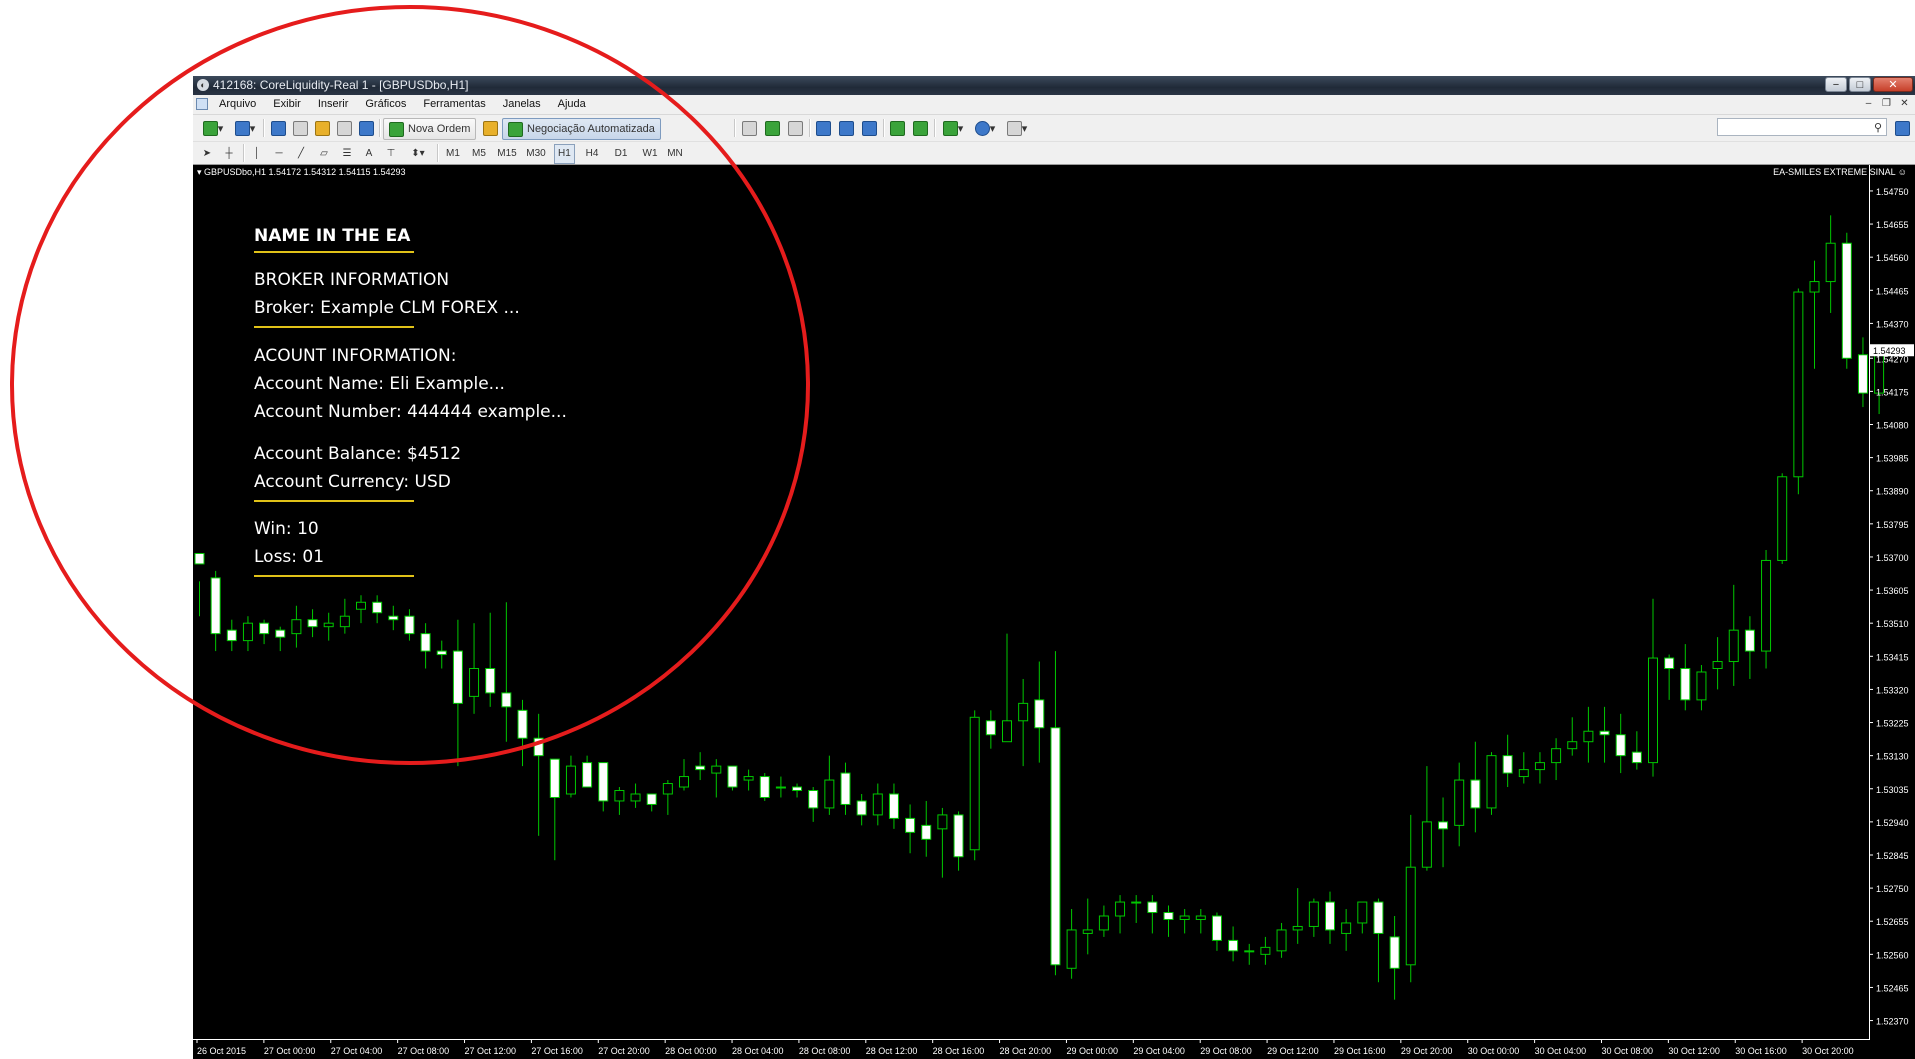 Image resolution: width=1915 pixels, height=1059 pixels. I want to click on price-tick-label: 1.54655, so click(1892, 225).